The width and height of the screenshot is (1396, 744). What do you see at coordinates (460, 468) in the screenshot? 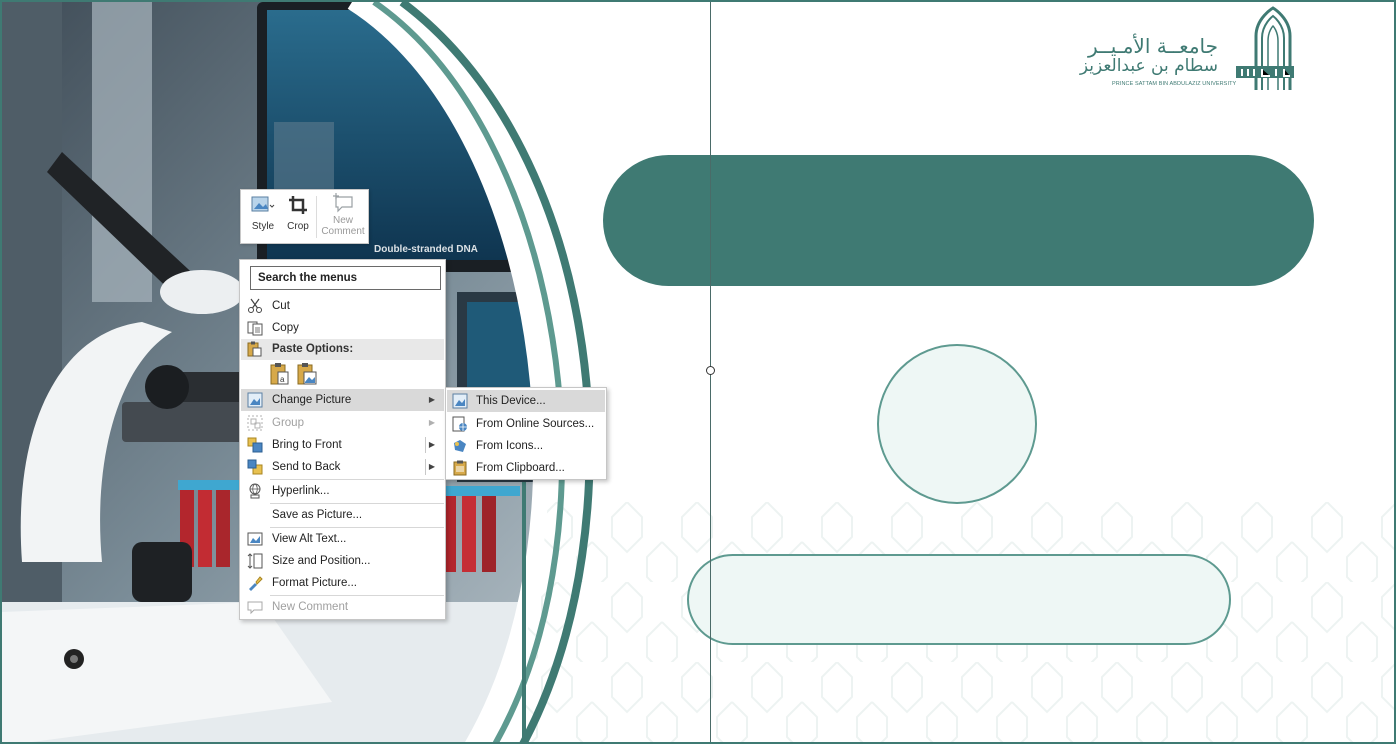
I see `clipboard-icon` at bounding box center [460, 468].